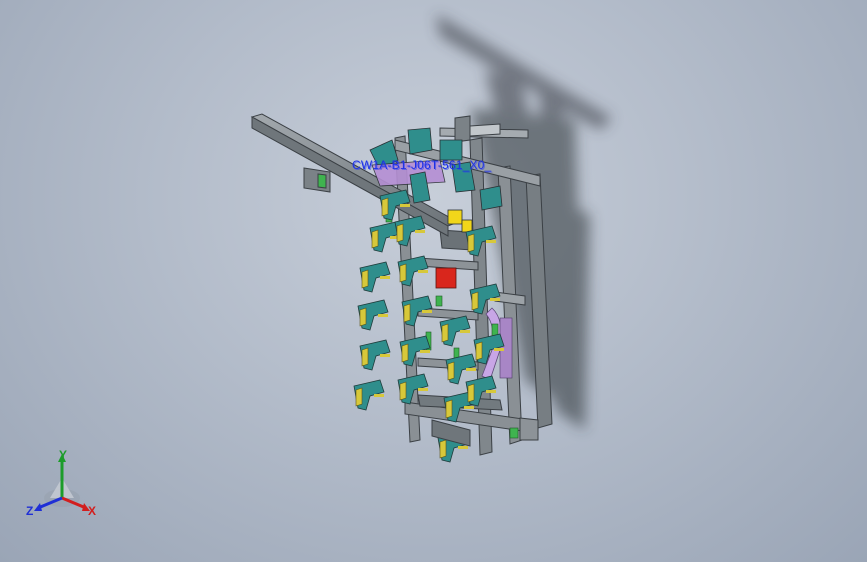 The image size is (867, 562). I want to click on red-actuator-block, so click(446, 278).